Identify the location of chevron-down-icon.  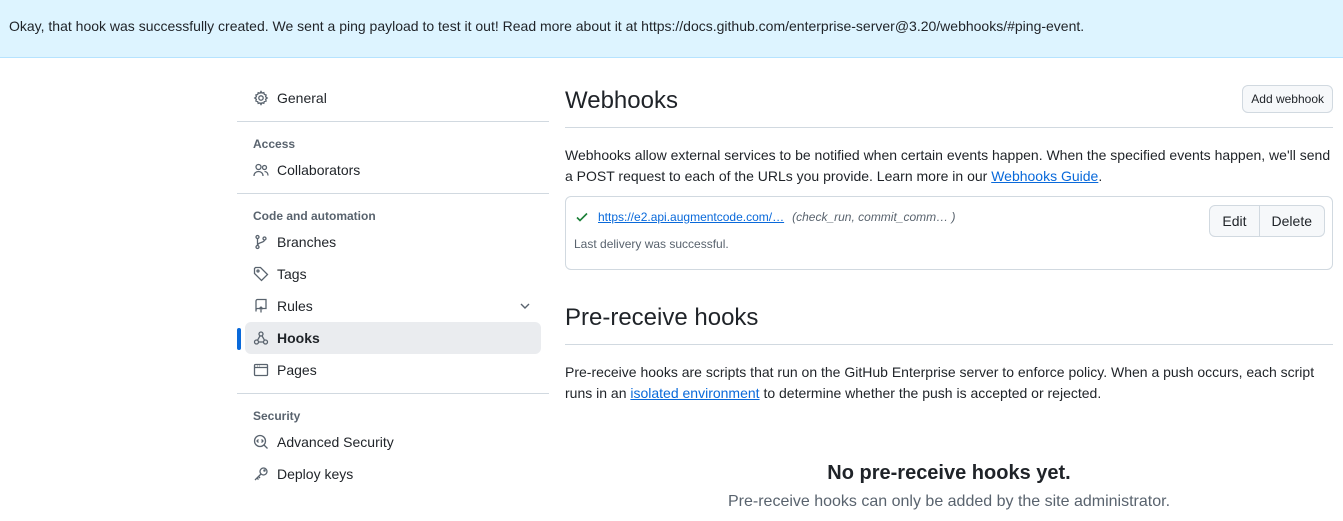
(525, 306).